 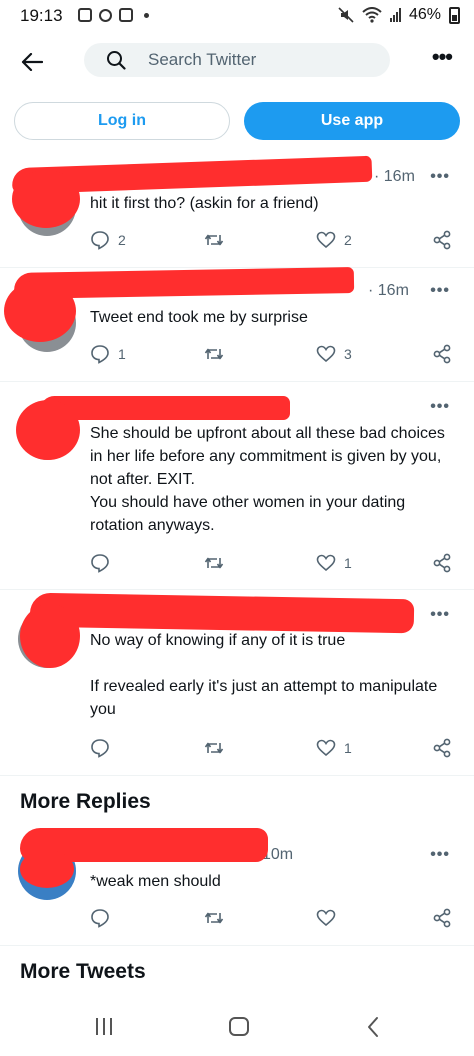 I want to click on more-notifications-icon, so click(x=146, y=15).